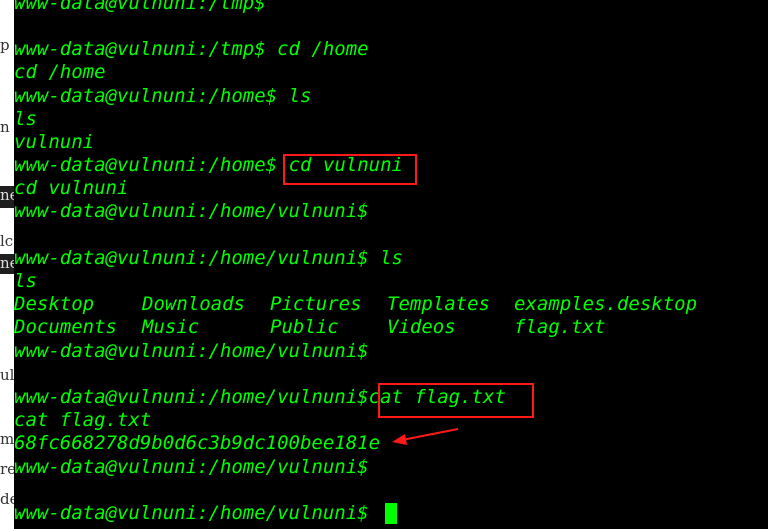  Describe the element at coordinates (304, 327) in the screenshot. I see `listing-entry: Public` at that location.